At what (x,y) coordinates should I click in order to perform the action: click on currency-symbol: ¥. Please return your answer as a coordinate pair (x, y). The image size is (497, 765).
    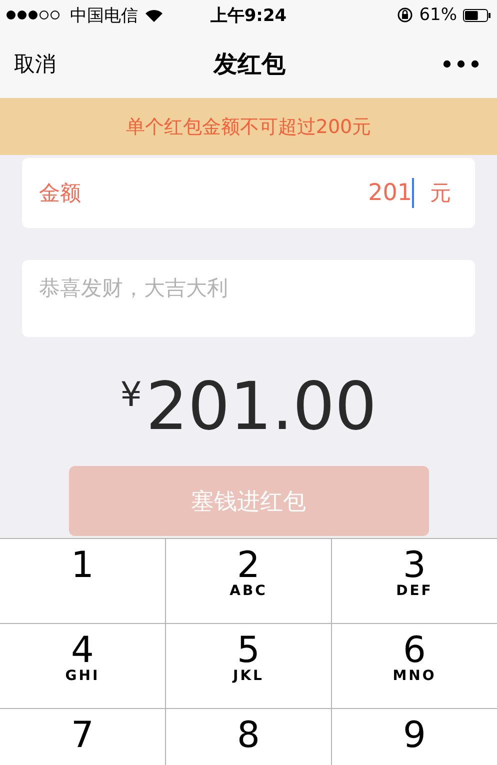
    Looking at the image, I should click on (131, 395).